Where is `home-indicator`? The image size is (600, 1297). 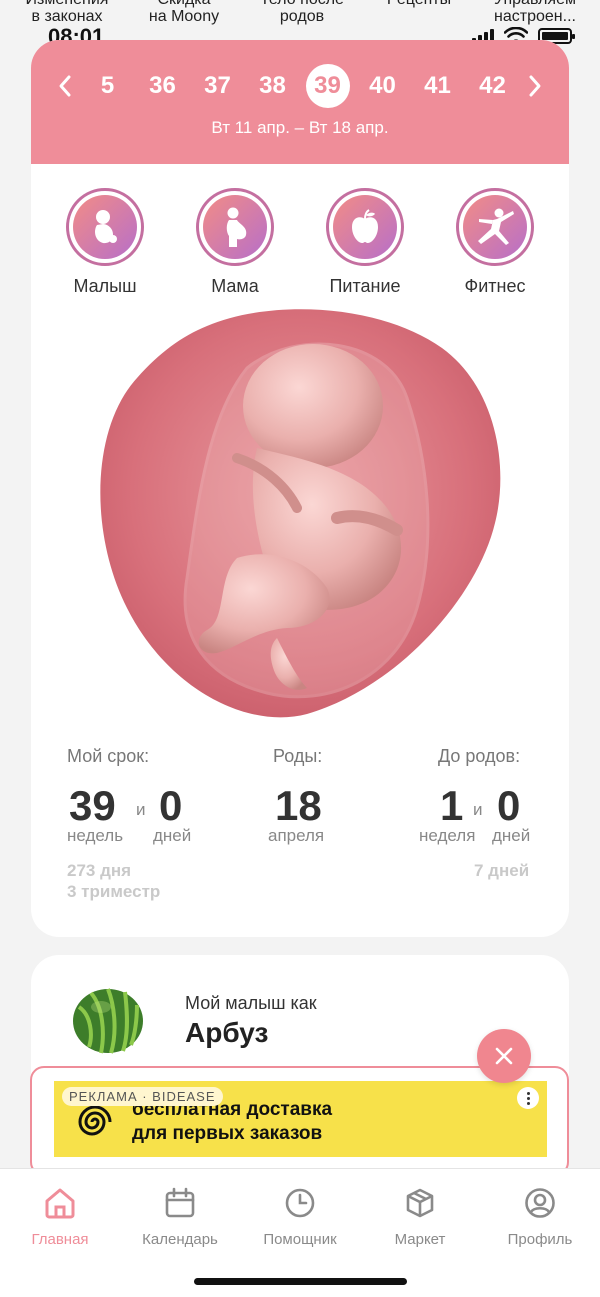
home-indicator is located at coordinates (300, 1281).